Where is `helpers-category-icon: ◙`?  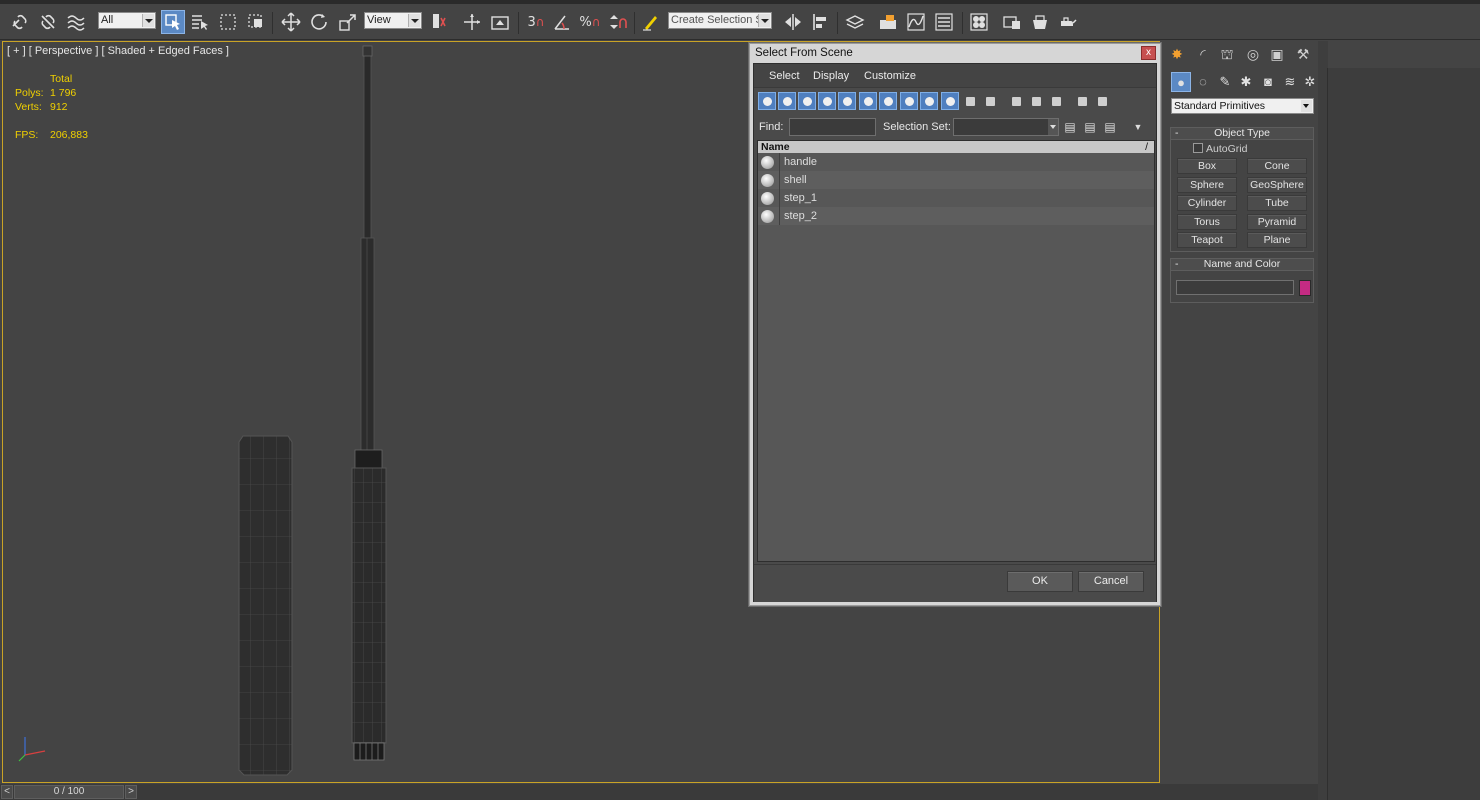
helpers-category-icon: ◙ is located at coordinates (1268, 82).